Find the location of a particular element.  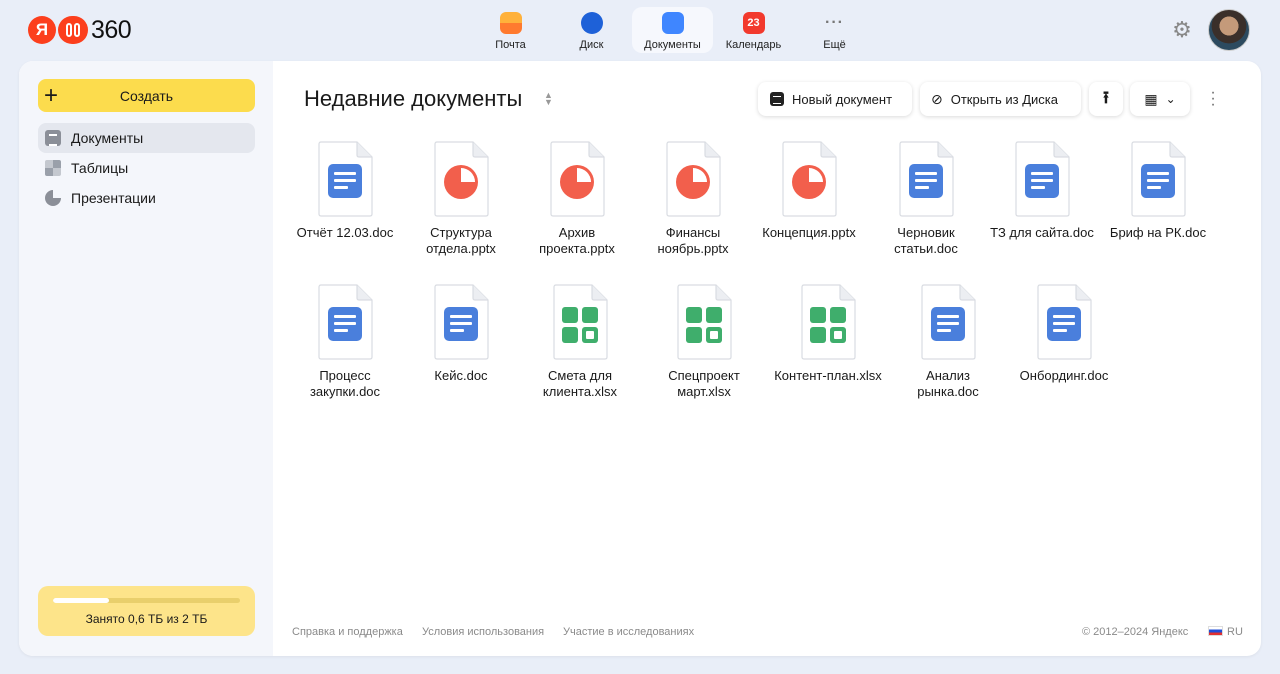

file-item: Отчёт 12.03.doc is located at coordinates (345, 191).